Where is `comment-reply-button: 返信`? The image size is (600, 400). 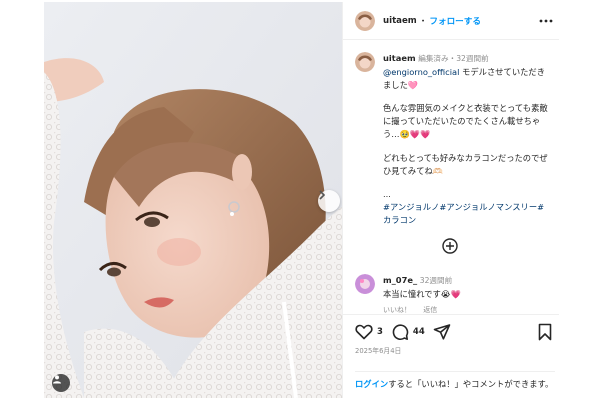
comment-reply-button: 返信 is located at coordinates (430, 310).